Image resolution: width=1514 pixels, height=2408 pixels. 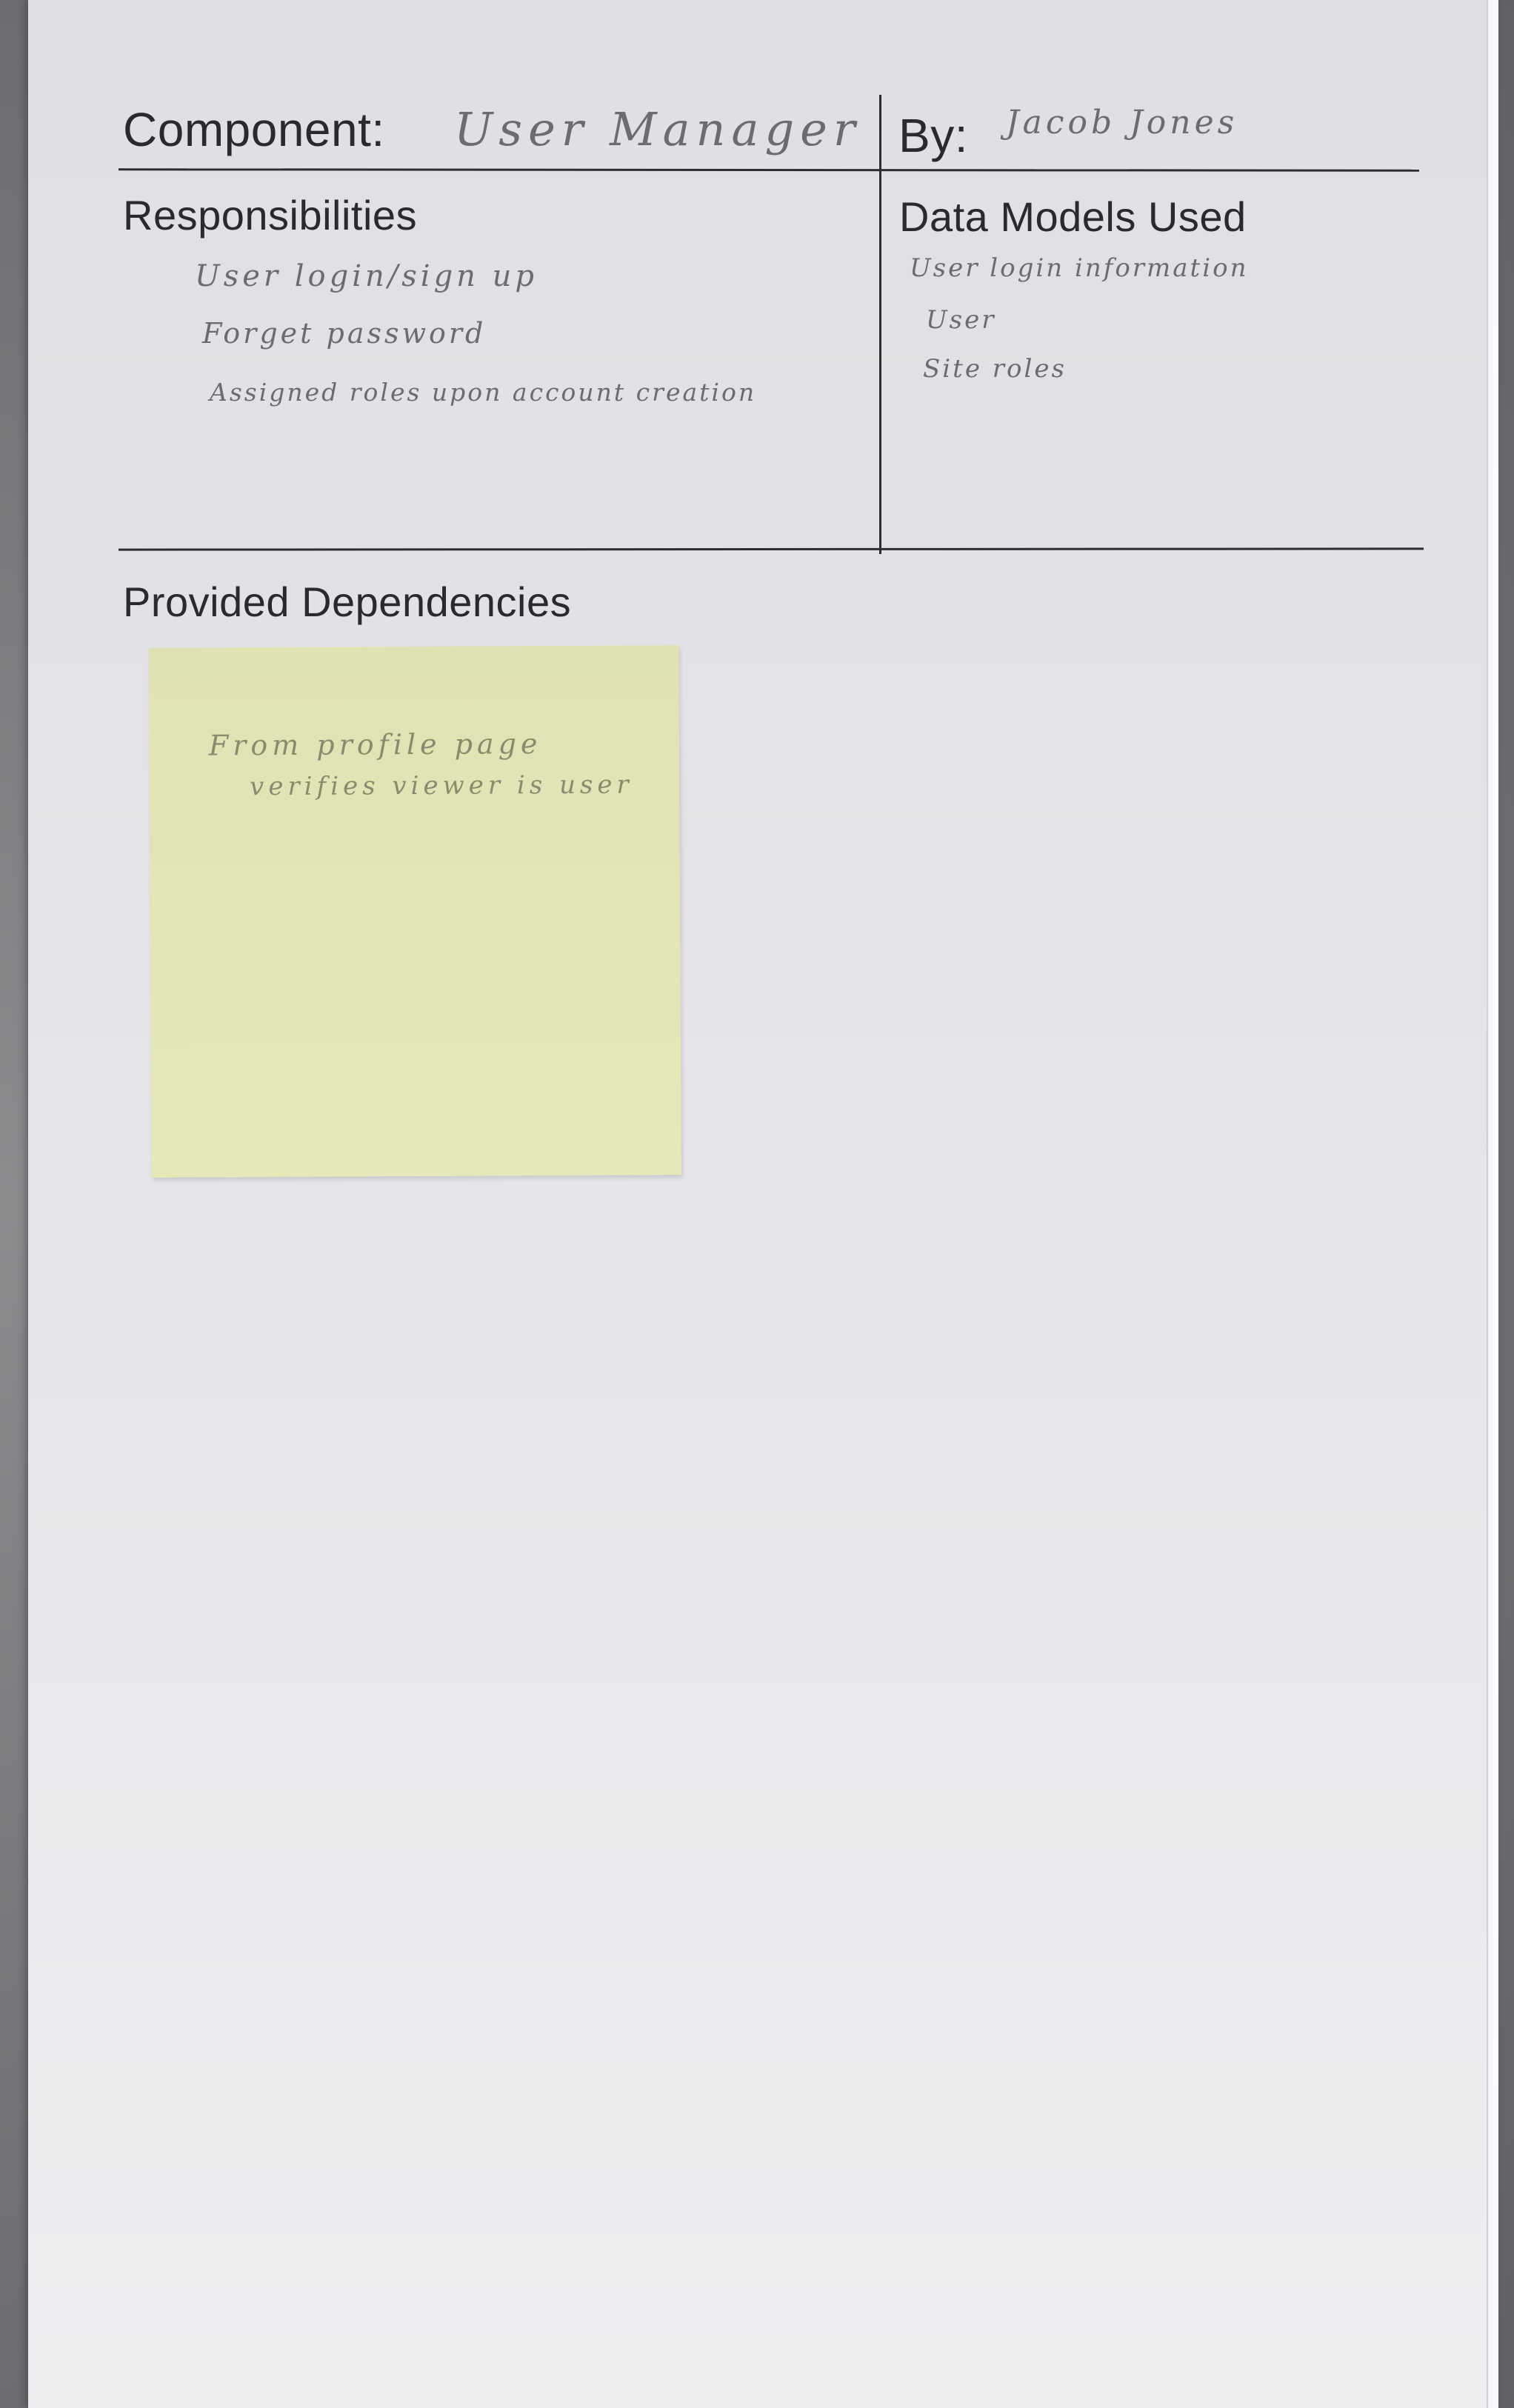 What do you see at coordinates (375, 744) in the screenshot?
I see `sticky-note-line: From profile page` at bounding box center [375, 744].